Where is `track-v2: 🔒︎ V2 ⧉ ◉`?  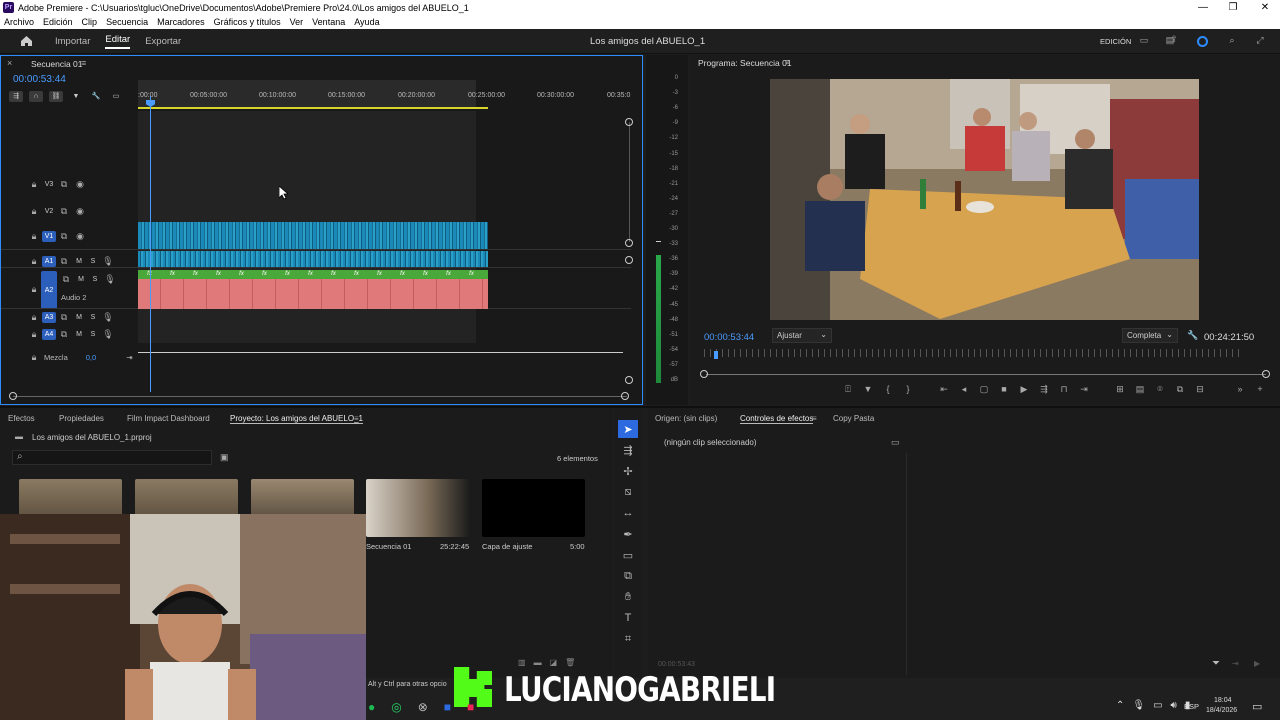
track-v2: 🔒︎ V2 ⧉ ◉ is located at coordinates (69, 211).